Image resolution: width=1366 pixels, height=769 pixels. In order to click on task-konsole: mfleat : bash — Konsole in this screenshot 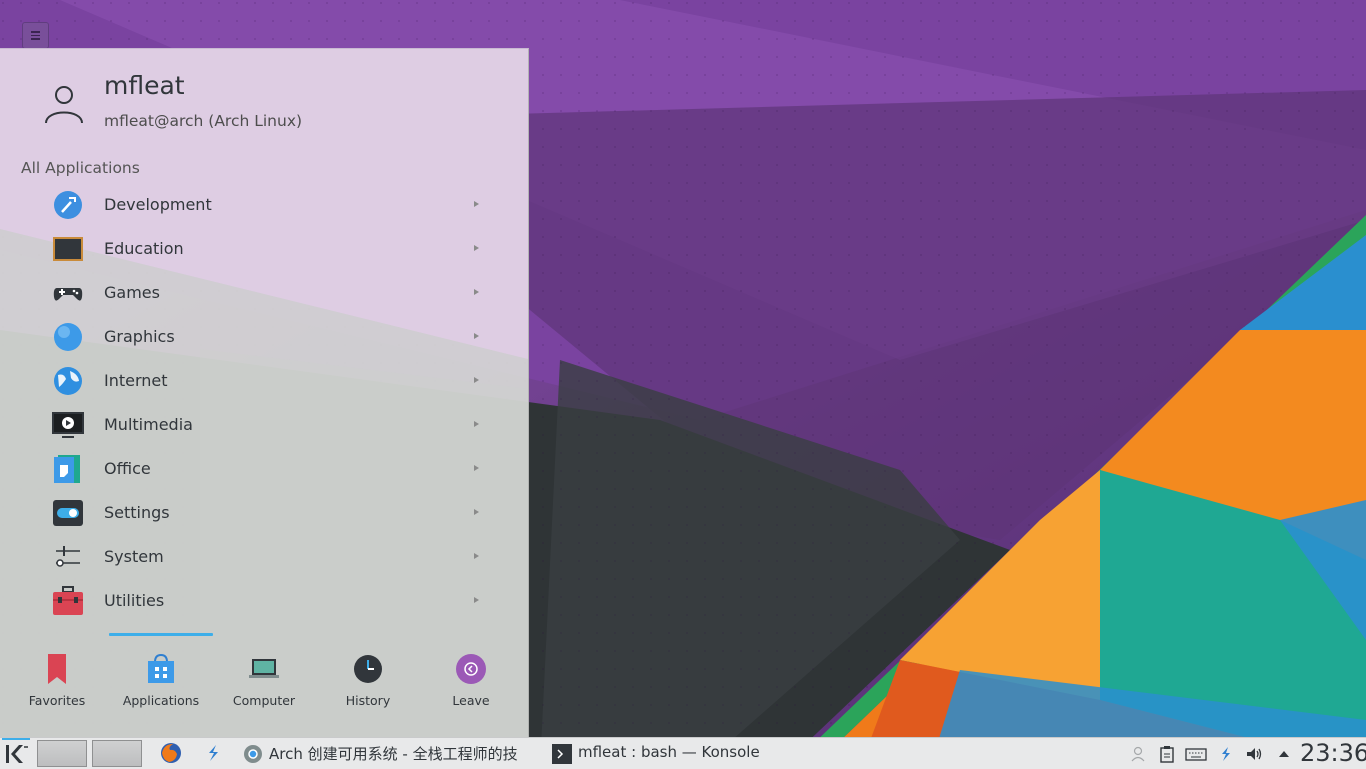, I will do `click(667, 753)`.